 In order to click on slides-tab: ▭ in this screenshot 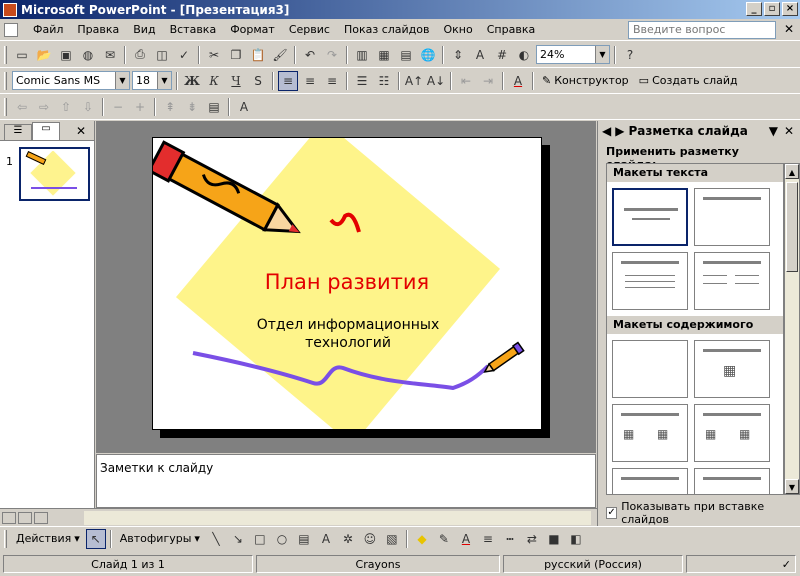, I will do `click(46, 131)`.